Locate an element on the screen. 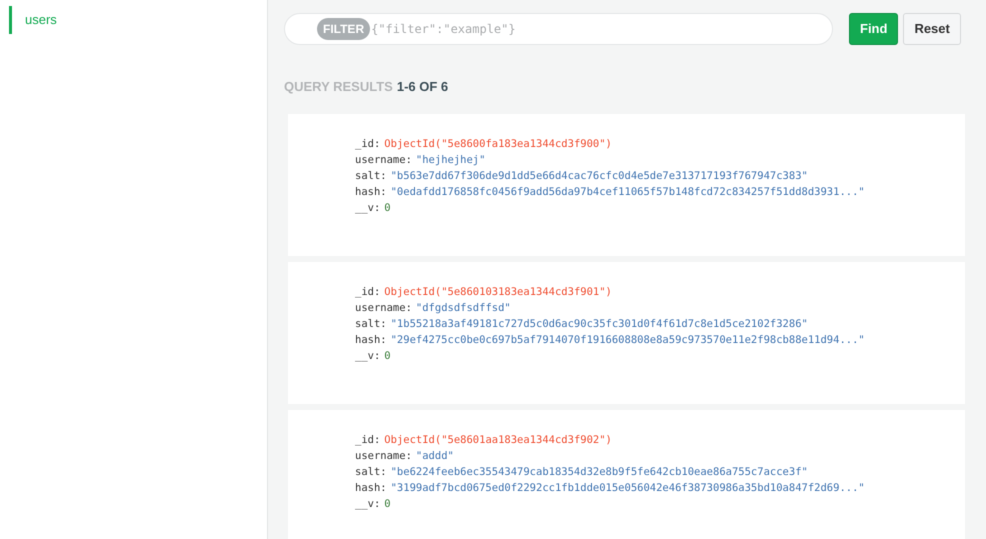 The width and height of the screenshot is (986, 539). field-value: "3199adf7bcd0675ed0f2292cc1fb1dde015e056042e46f38730986a35bd10a847f2d69..." is located at coordinates (627, 488).